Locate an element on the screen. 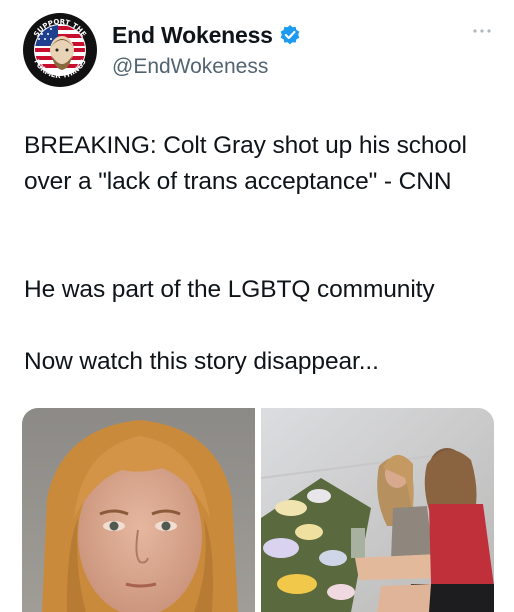  author-avatar: SUPPORT THE FORMER THINGS is located at coordinates (60, 50).